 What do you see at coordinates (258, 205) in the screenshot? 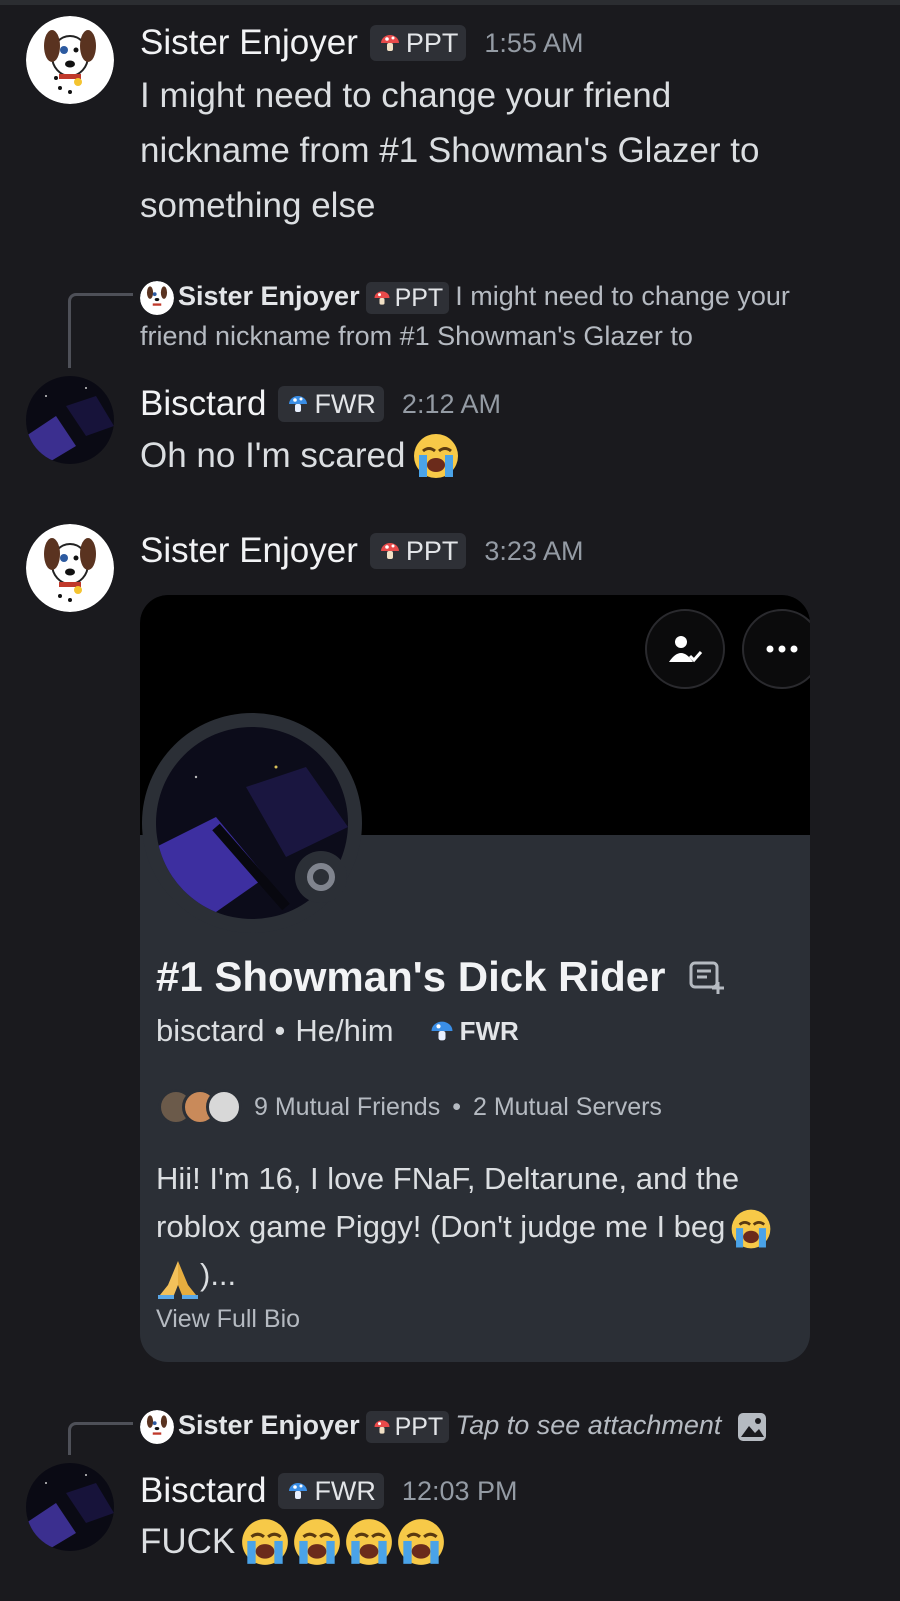
I see `message-line: something else` at bounding box center [258, 205].